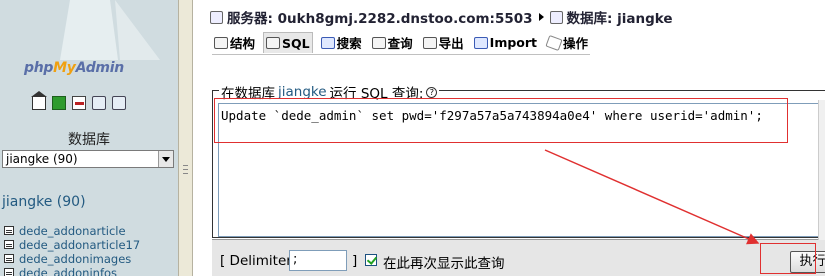  Describe the element at coordinates (429, 42) in the screenshot. I see `export-icon` at that location.